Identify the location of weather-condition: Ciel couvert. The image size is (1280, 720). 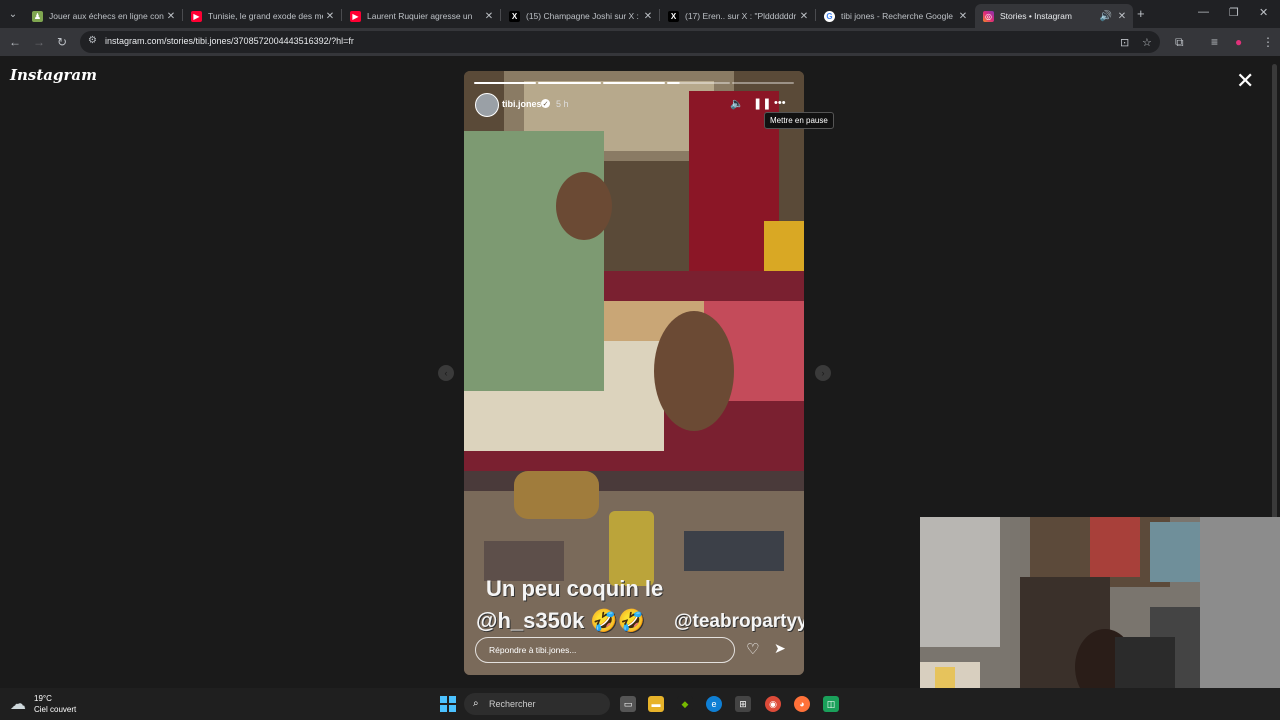
(55, 709).